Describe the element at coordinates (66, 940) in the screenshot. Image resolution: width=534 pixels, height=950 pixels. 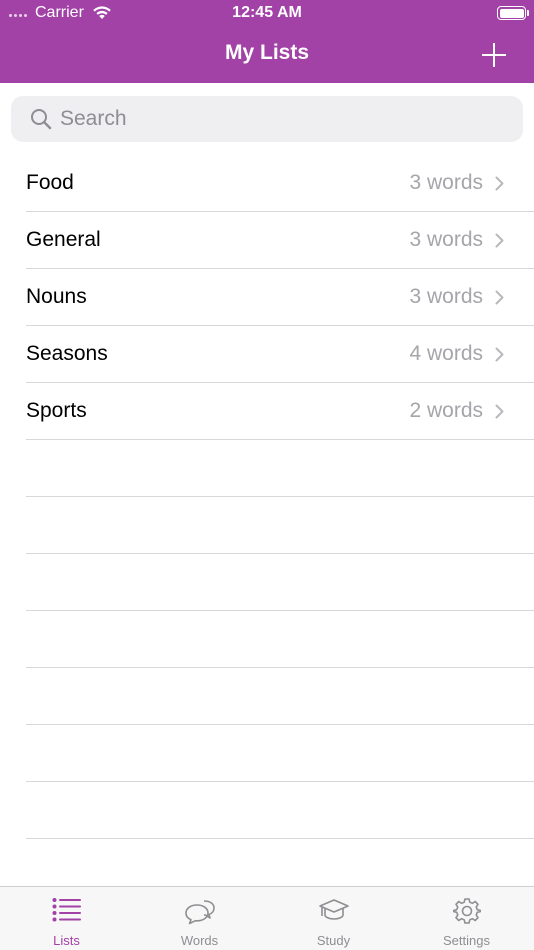
I see `tab-label: Lists` at that location.